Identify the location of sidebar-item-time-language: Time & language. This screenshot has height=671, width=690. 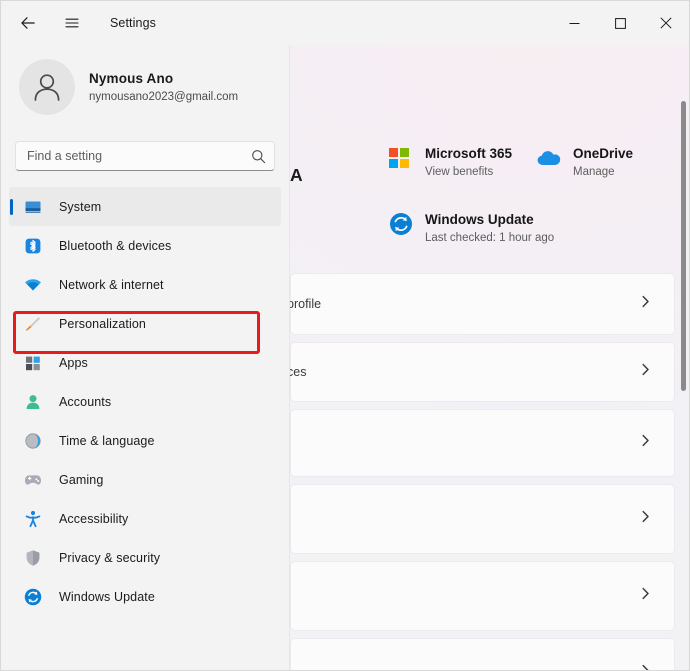
(145, 440).